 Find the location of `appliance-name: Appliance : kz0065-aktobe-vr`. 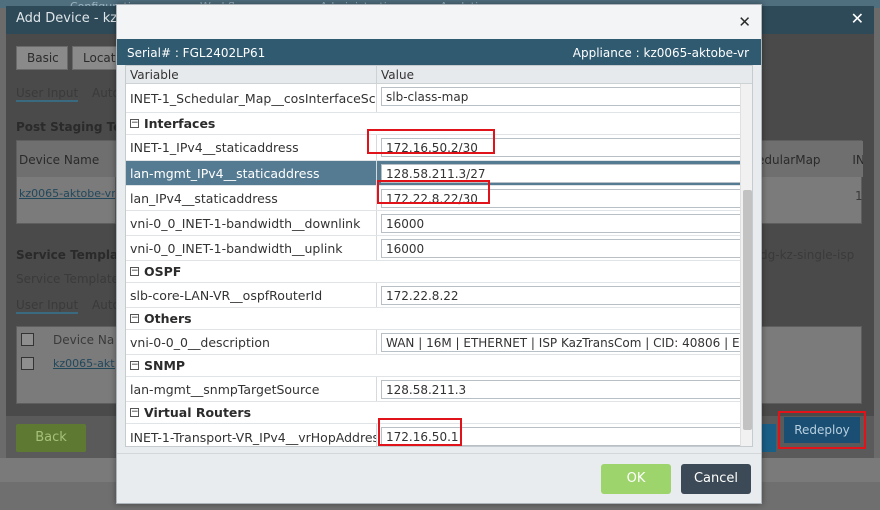

appliance-name: Appliance : kz0065-aktobe-vr is located at coordinates (660, 53).